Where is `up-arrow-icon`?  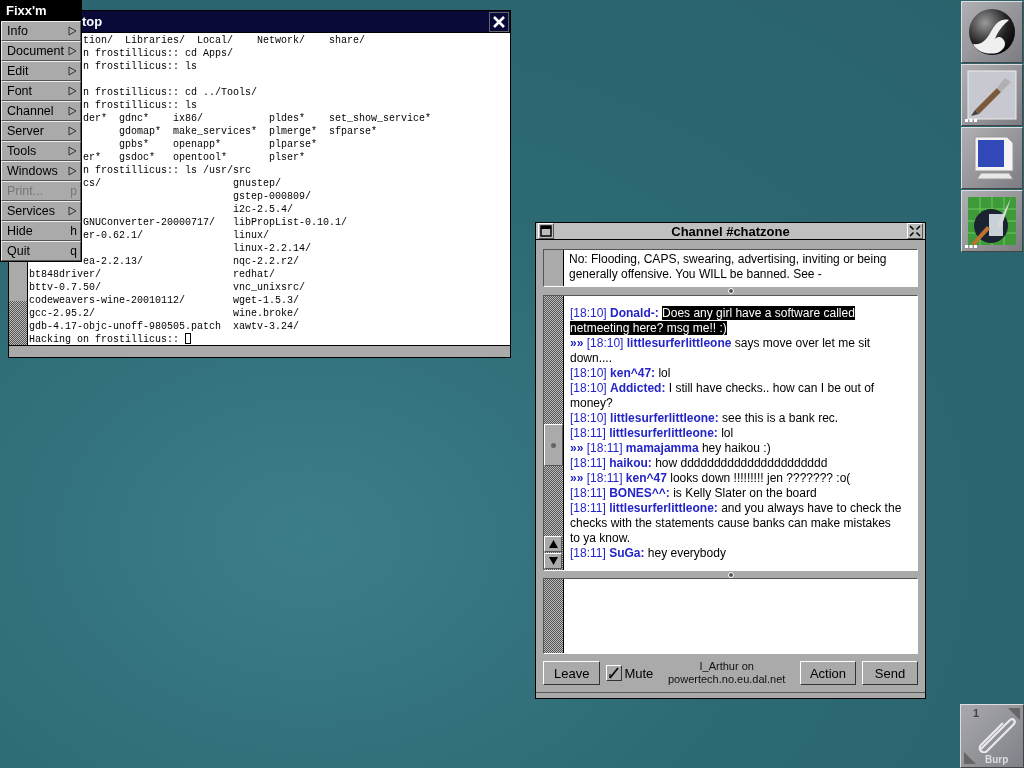
up-arrow-icon is located at coordinates (553, 544).